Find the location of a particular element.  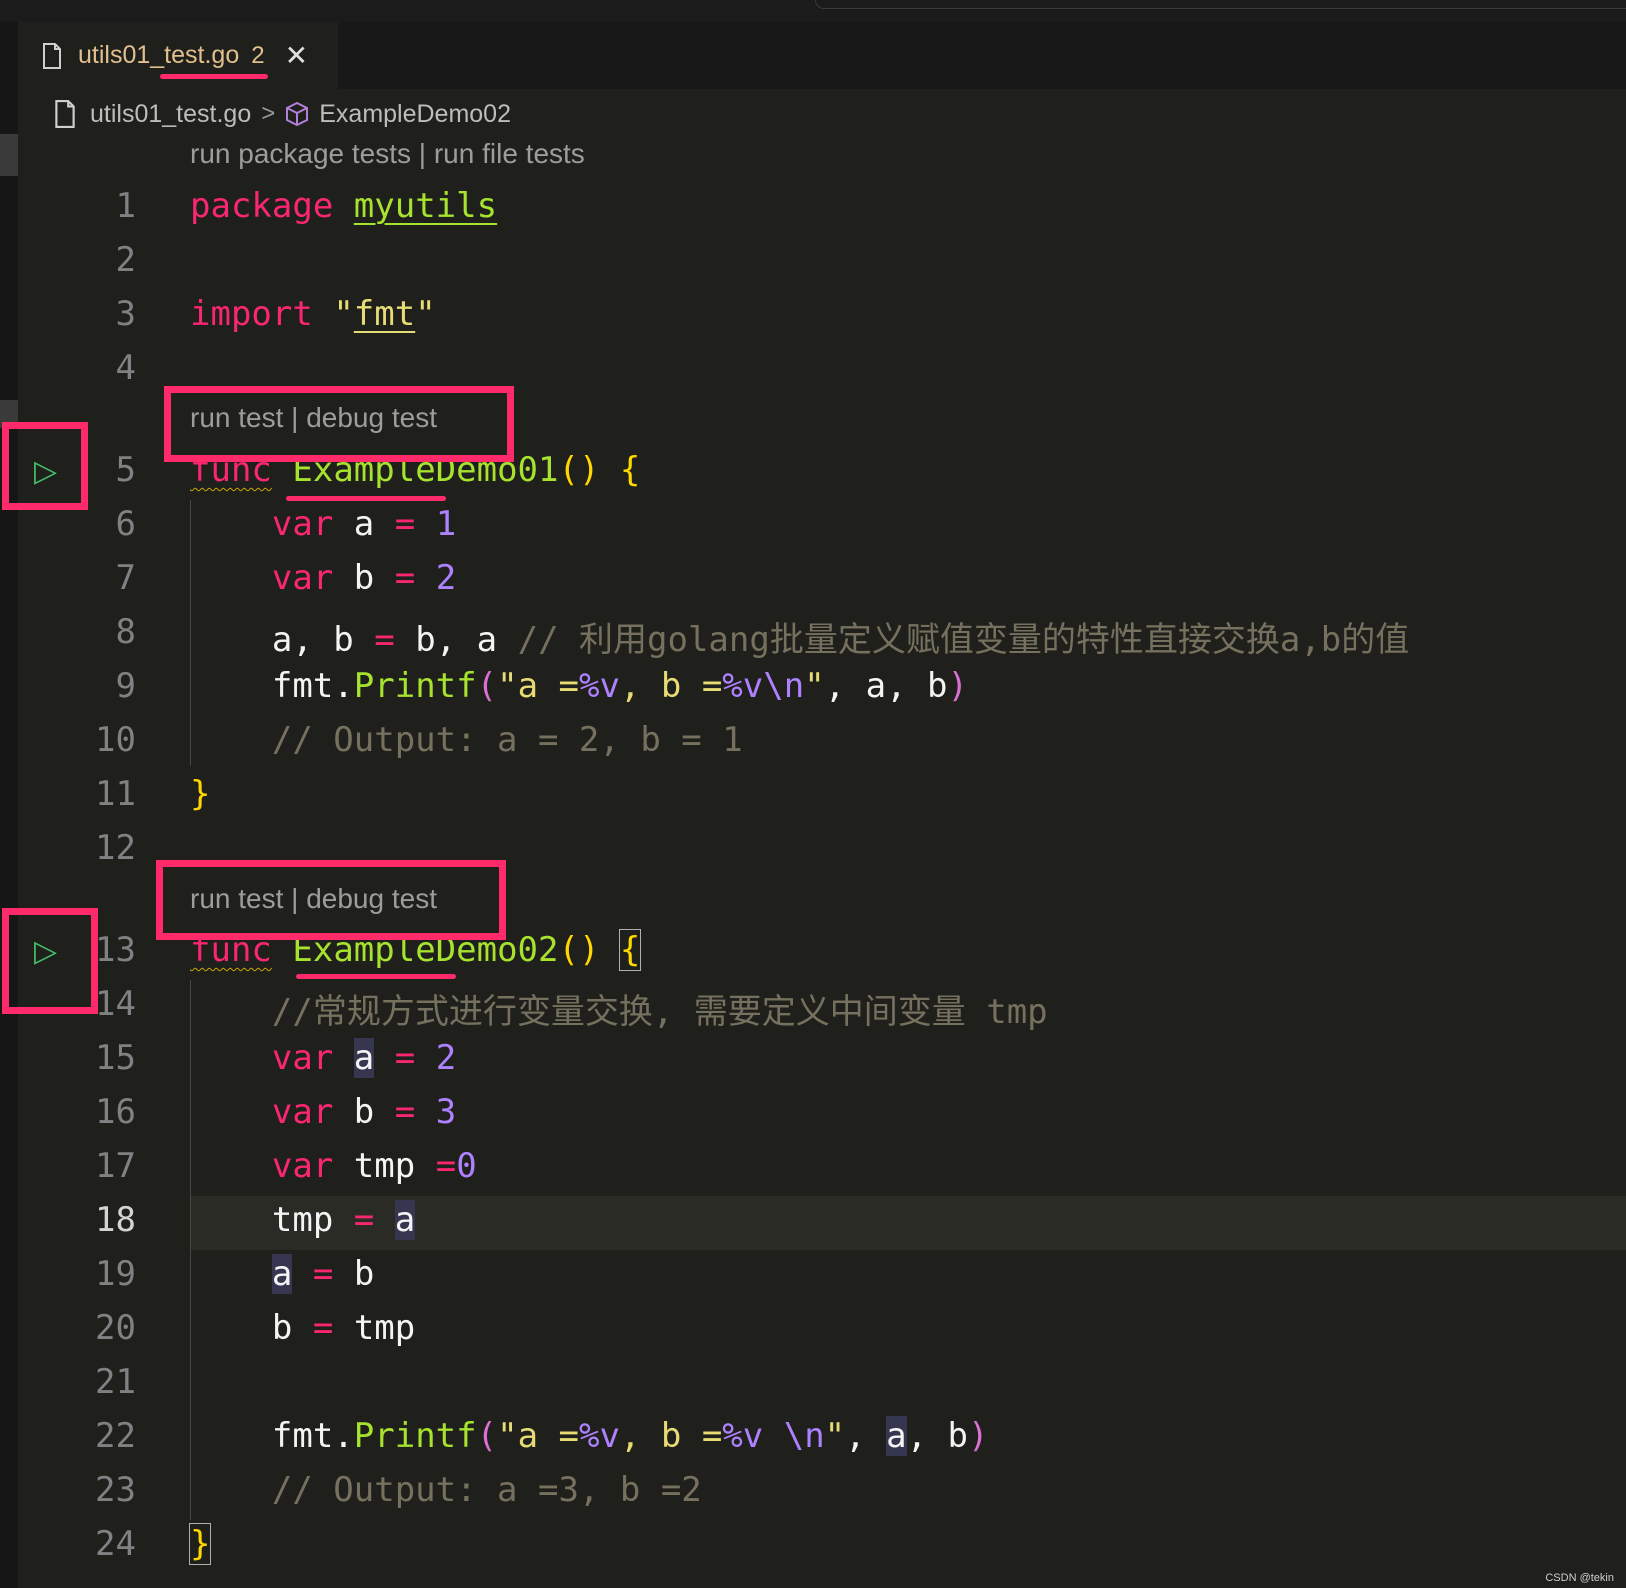

line-number: 22 is located at coordinates (115, 1436).